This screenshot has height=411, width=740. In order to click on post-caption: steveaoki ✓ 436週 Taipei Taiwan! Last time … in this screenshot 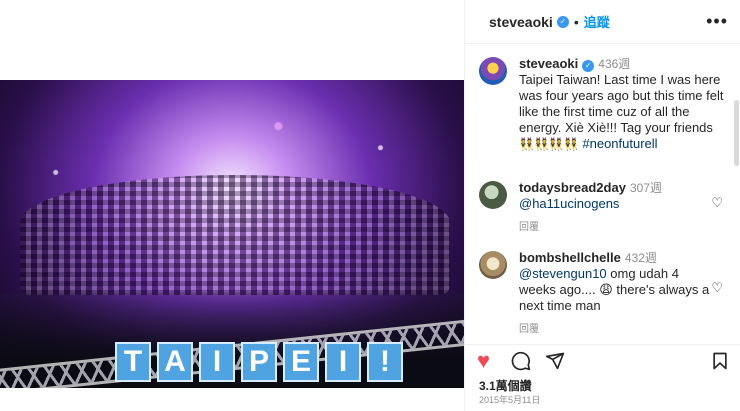, I will do `click(602, 98)`.